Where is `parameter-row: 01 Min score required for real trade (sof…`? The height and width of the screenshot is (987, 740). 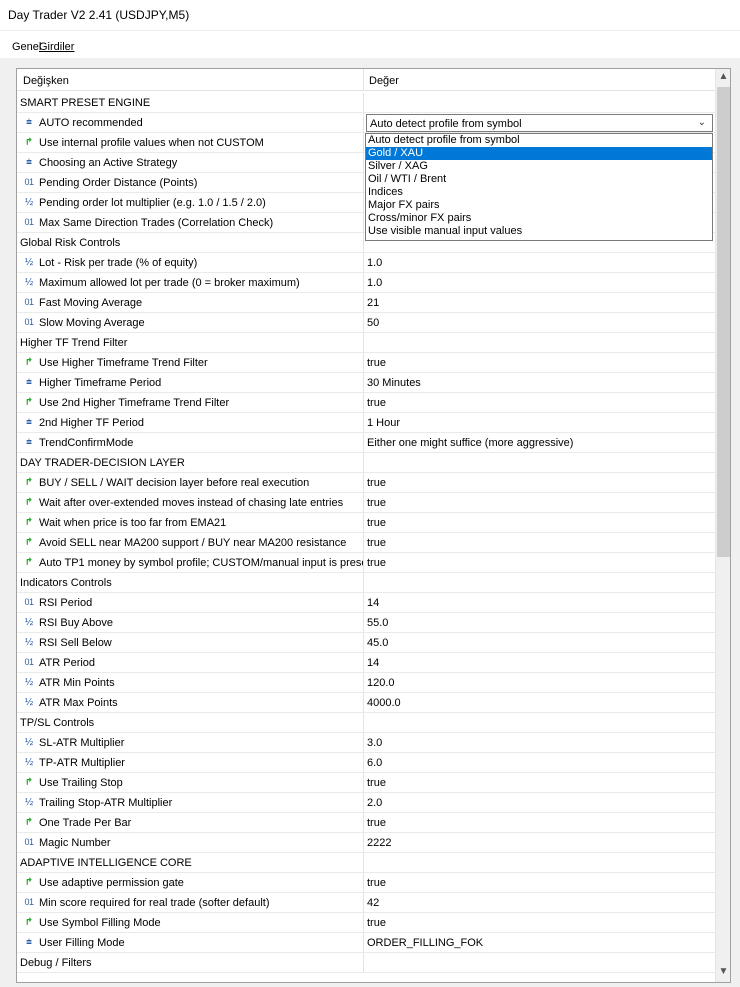 parameter-row: 01 Min score required for real trade (sof… is located at coordinates (366, 903).